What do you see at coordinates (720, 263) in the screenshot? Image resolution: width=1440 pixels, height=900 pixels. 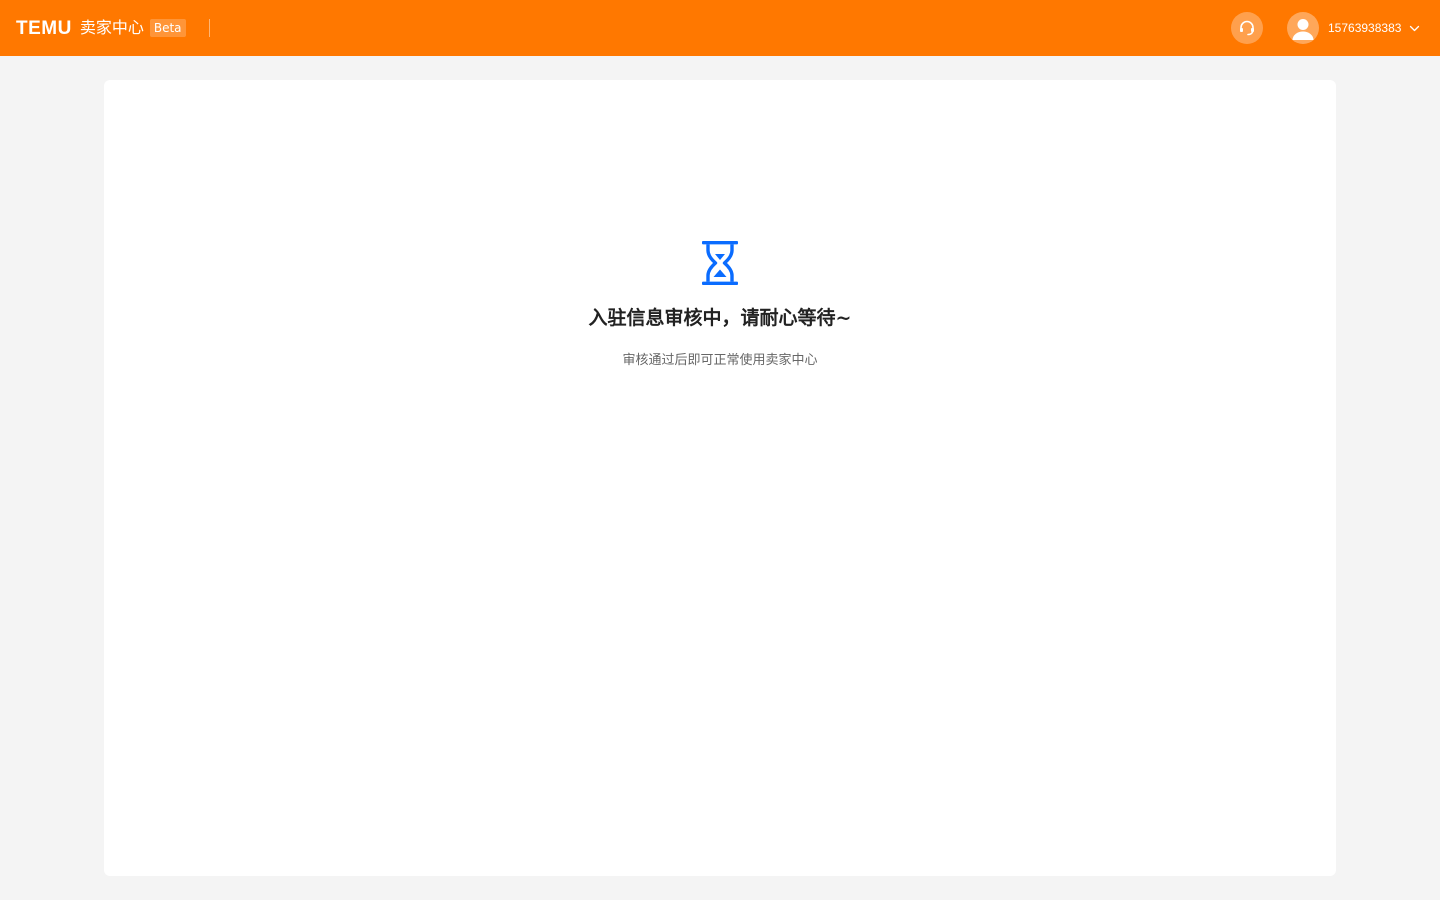 I see `hourglass-icon` at bounding box center [720, 263].